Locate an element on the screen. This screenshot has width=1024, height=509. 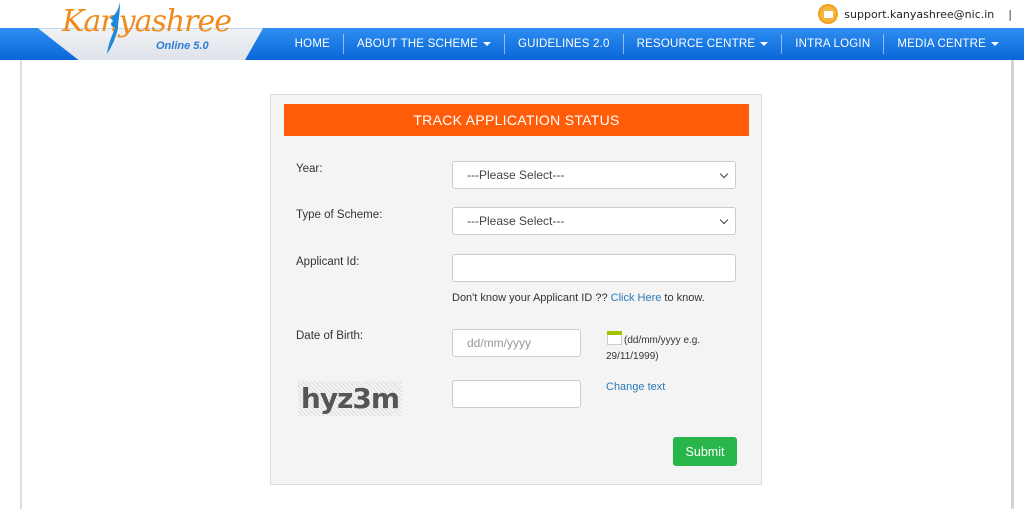
change-text-link: Change text is located at coordinates (635, 387).